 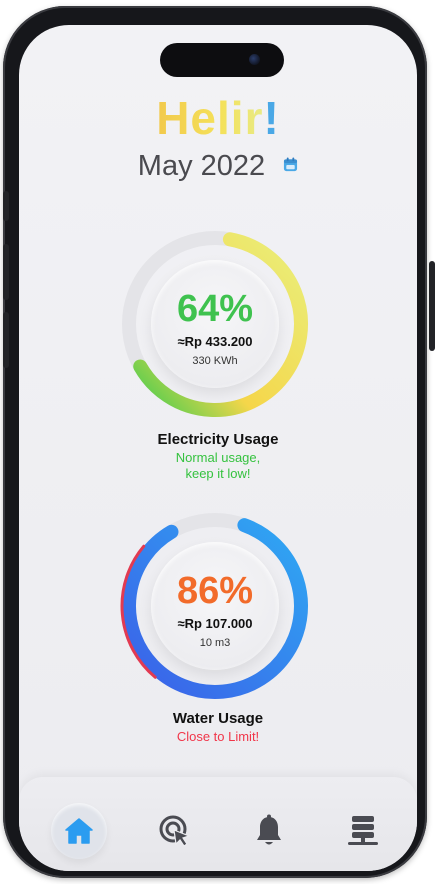 What do you see at coordinates (215, 309) in the screenshot?
I see `electricity-percent: 64%` at bounding box center [215, 309].